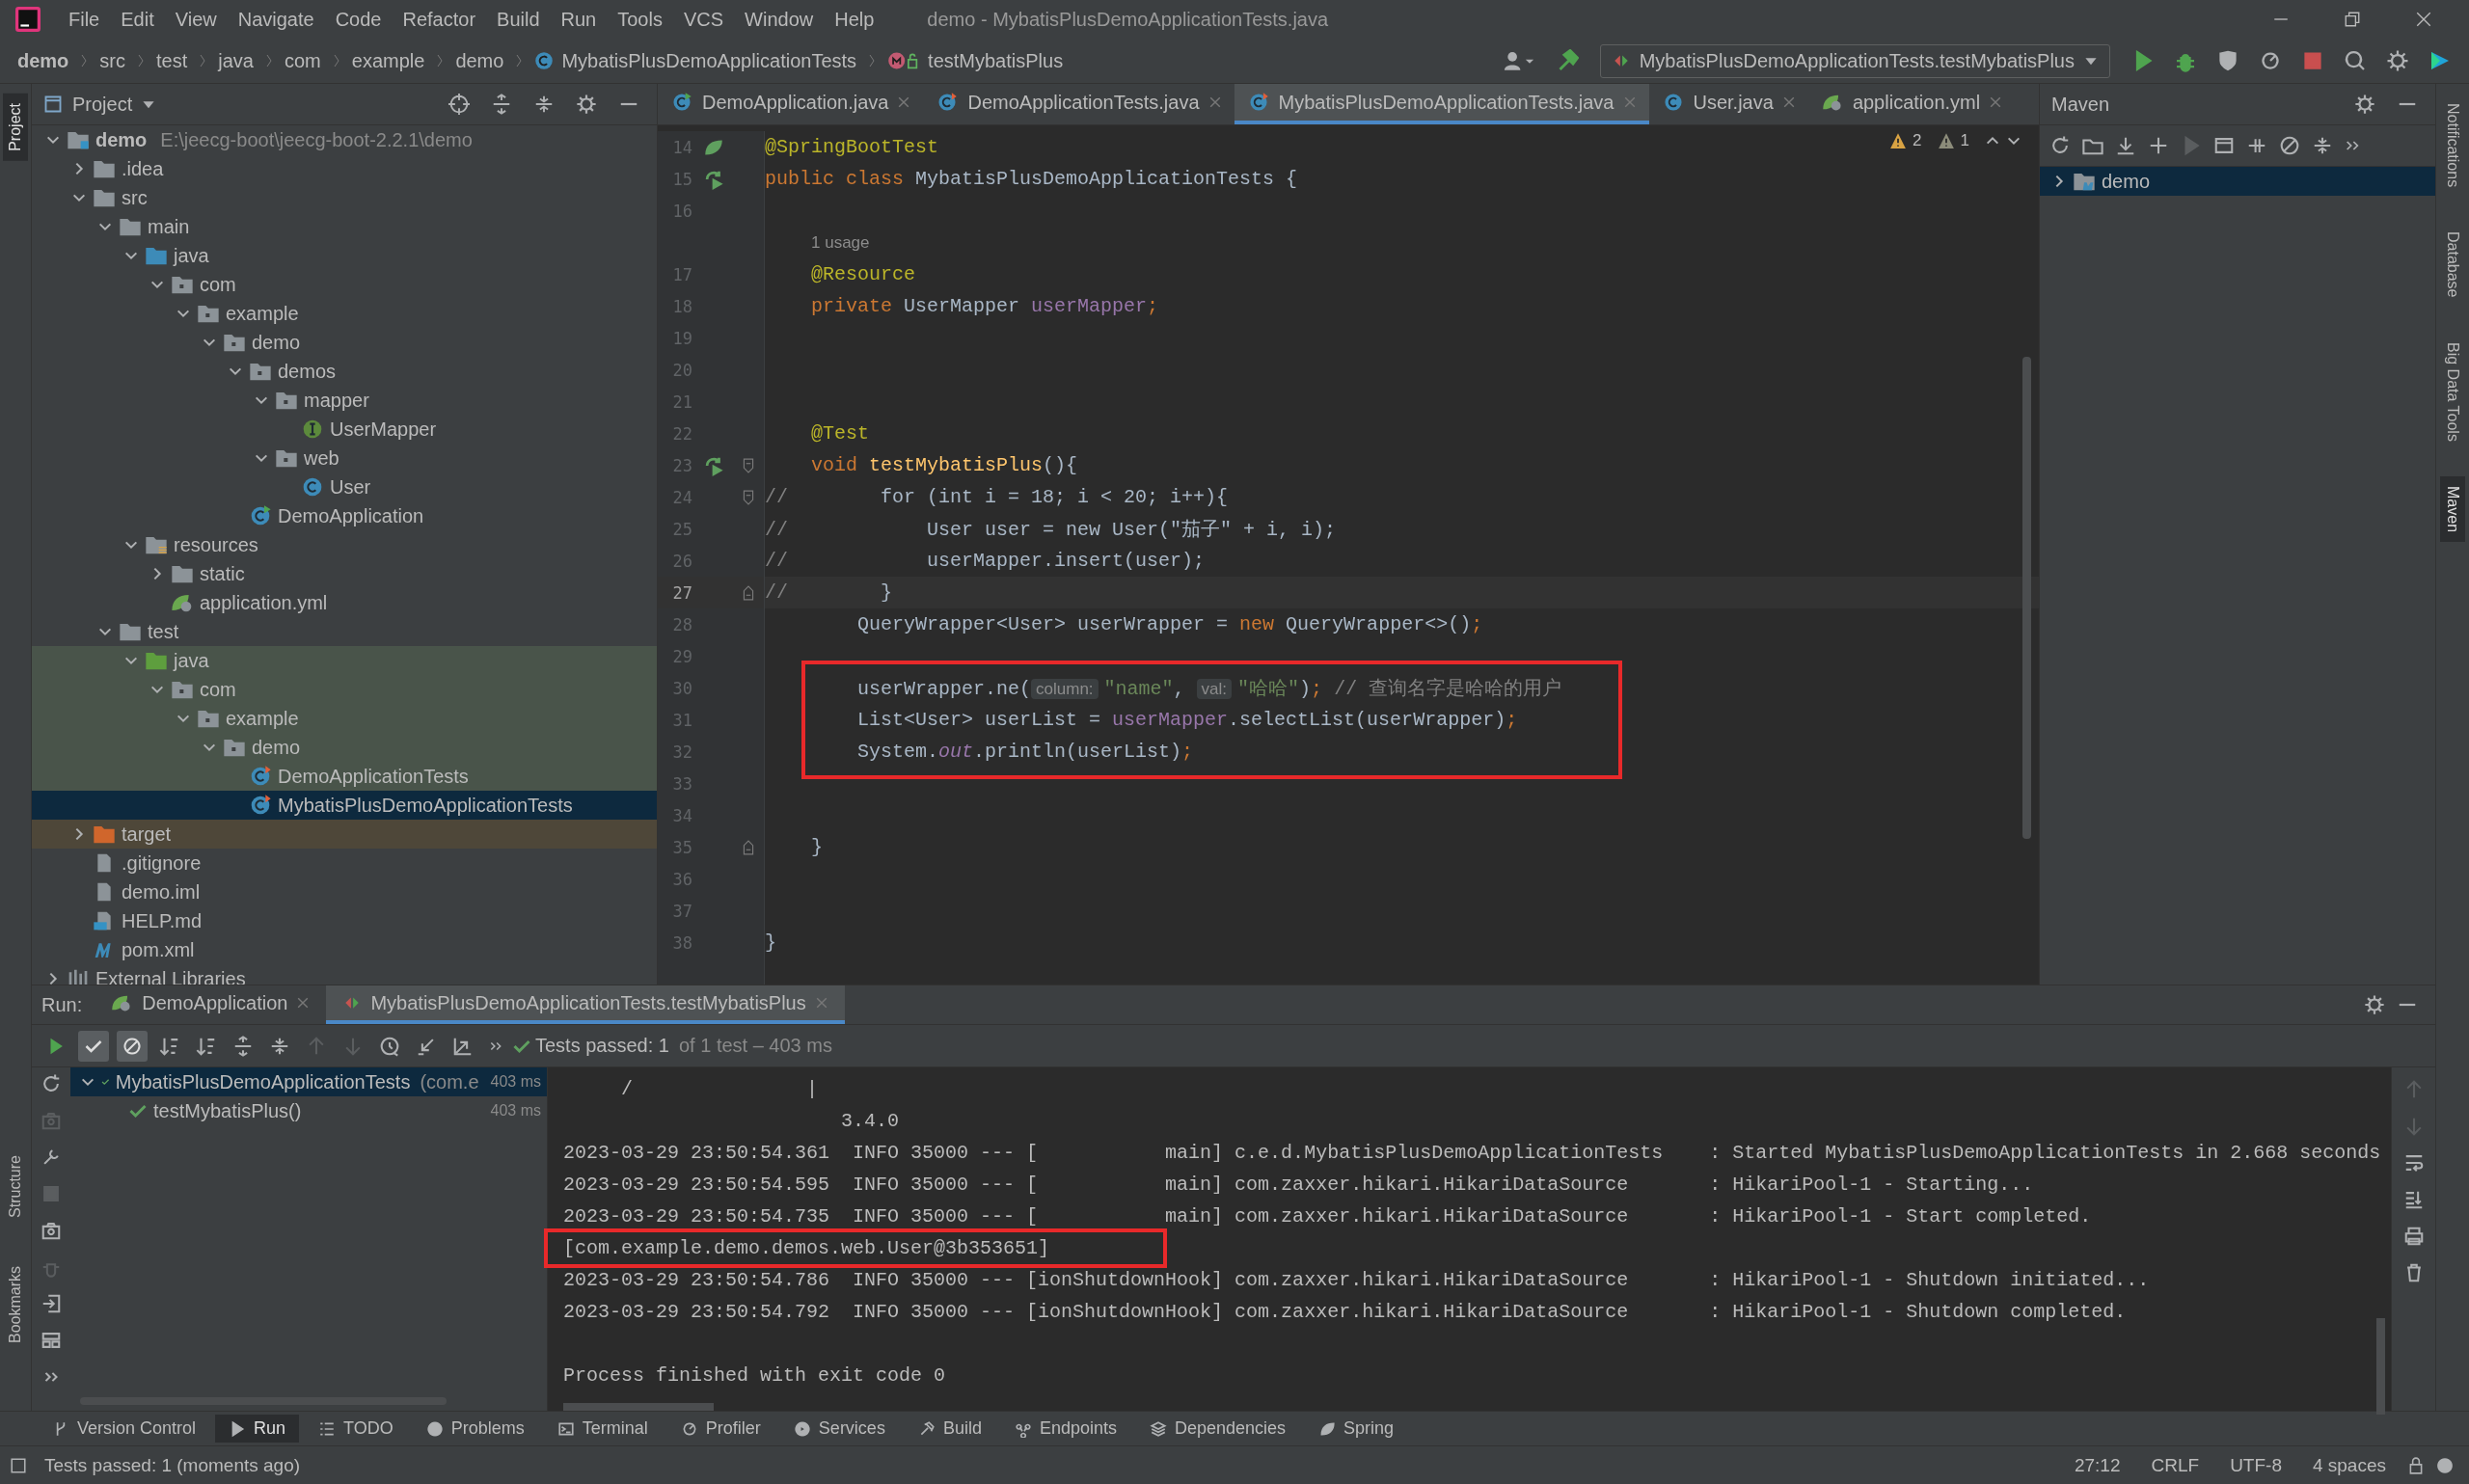 The image size is (2469, 1484). Describe the element at coordinates (344, 805) in the screenshot. I see `tree-item: MybatisPlusDemoApplicationTests` at that location.